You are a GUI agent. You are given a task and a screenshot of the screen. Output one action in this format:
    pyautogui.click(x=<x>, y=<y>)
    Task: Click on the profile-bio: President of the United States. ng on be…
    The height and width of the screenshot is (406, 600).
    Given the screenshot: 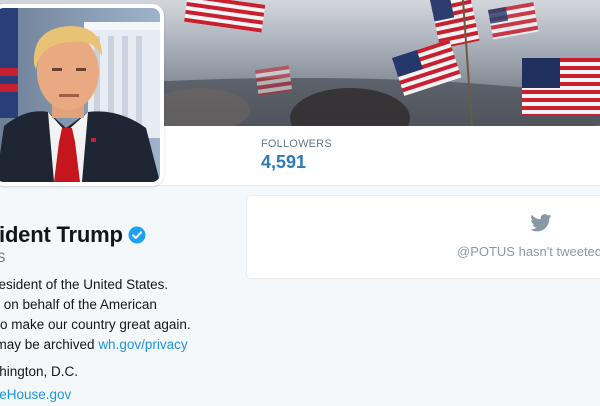 What is the action you would take?
    pyautogui.click(x=112, y=315)
    